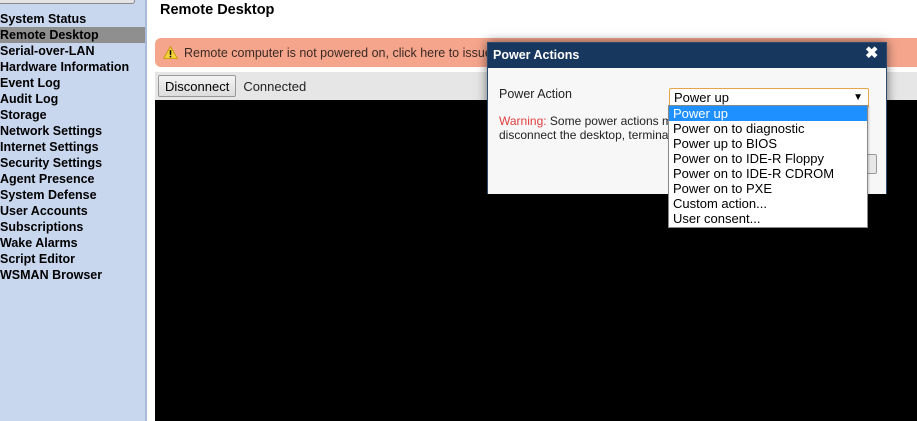  What do you see at coordinates (768, 173) in the screenshot?
I see `dropdown-option: Power on to IDE-R CDROM` at bounding box center [768, 173].